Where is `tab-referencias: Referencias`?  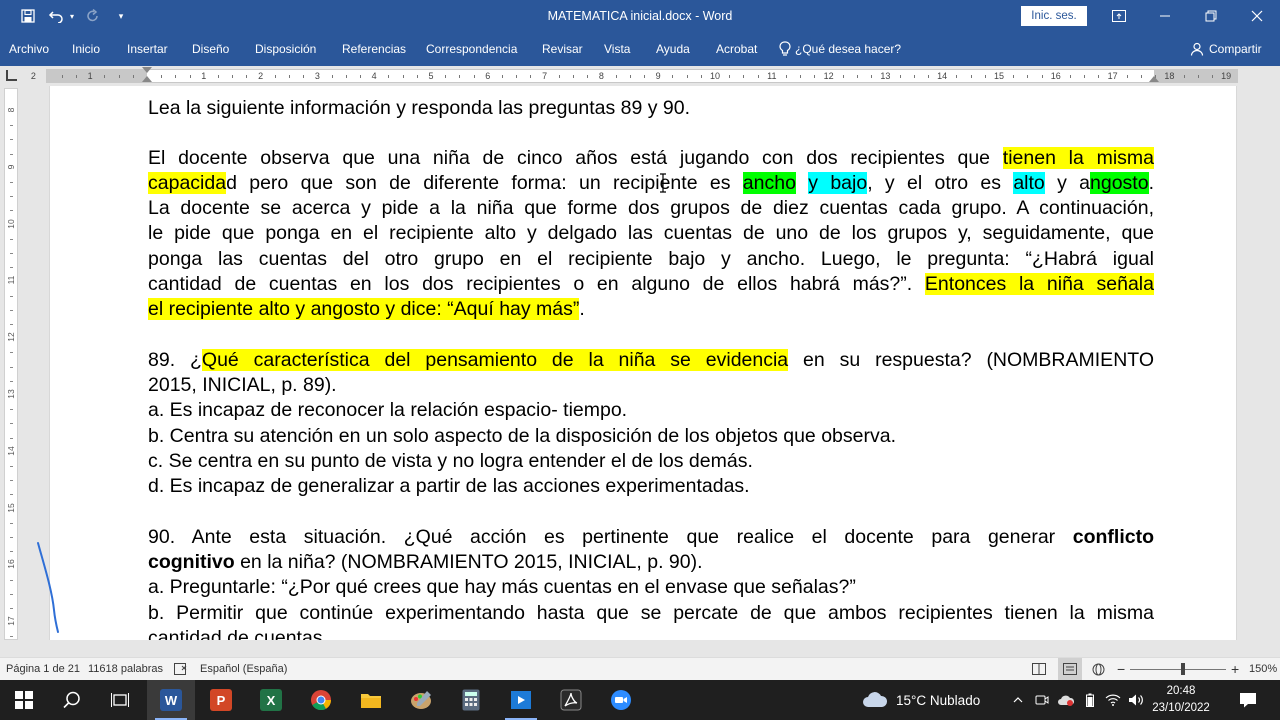 tab-referencias: Referencias is located at coordinates (374, 49).